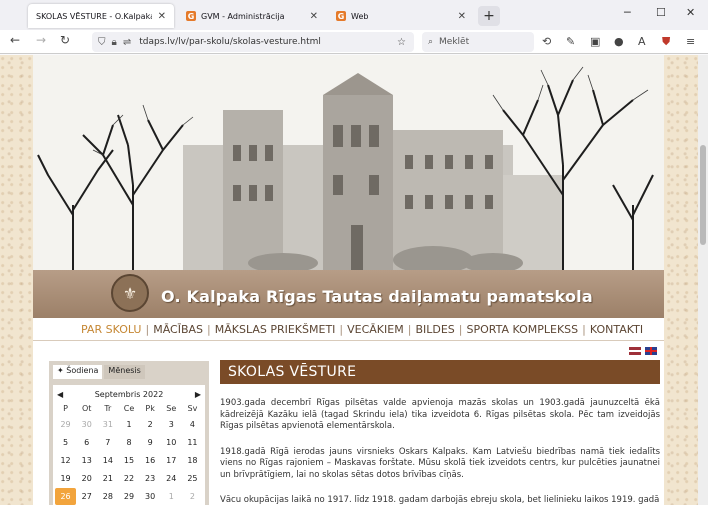  What do you see at coordinates (192, 478) in the screenshot?
I see `calendar-day: 25` at bounding box center [192, 478].